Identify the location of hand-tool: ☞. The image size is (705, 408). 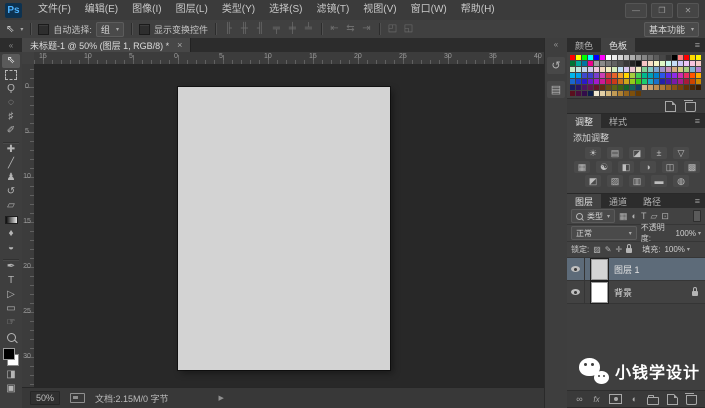
(11, 323).